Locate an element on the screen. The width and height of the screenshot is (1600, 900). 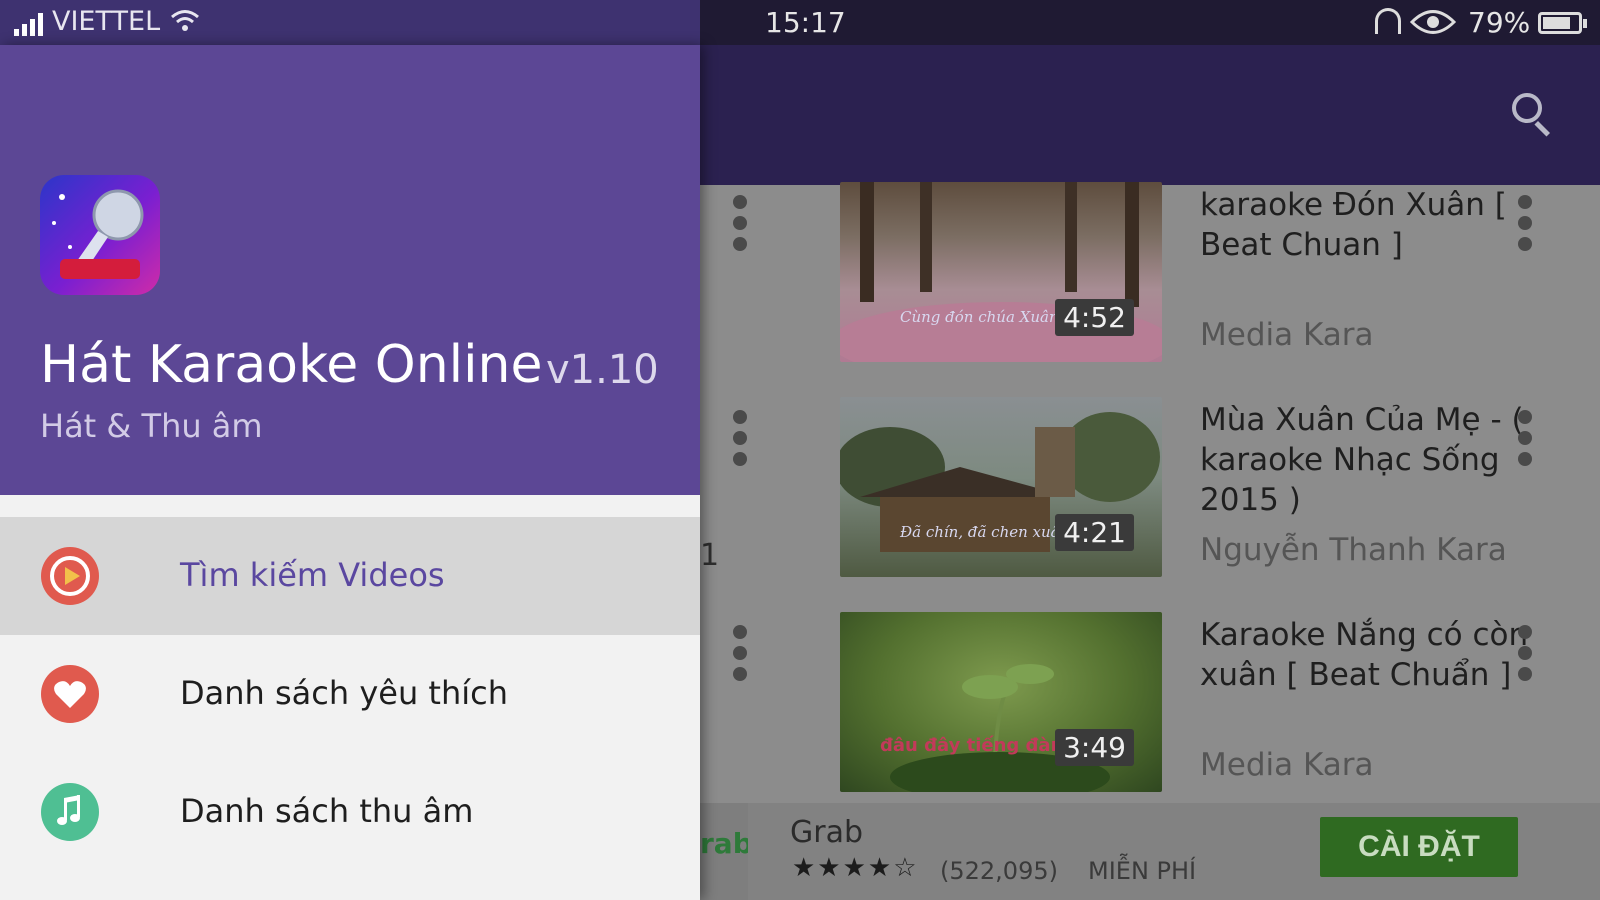
video-duration: 3:49 is located at coordinates (1094, 747).